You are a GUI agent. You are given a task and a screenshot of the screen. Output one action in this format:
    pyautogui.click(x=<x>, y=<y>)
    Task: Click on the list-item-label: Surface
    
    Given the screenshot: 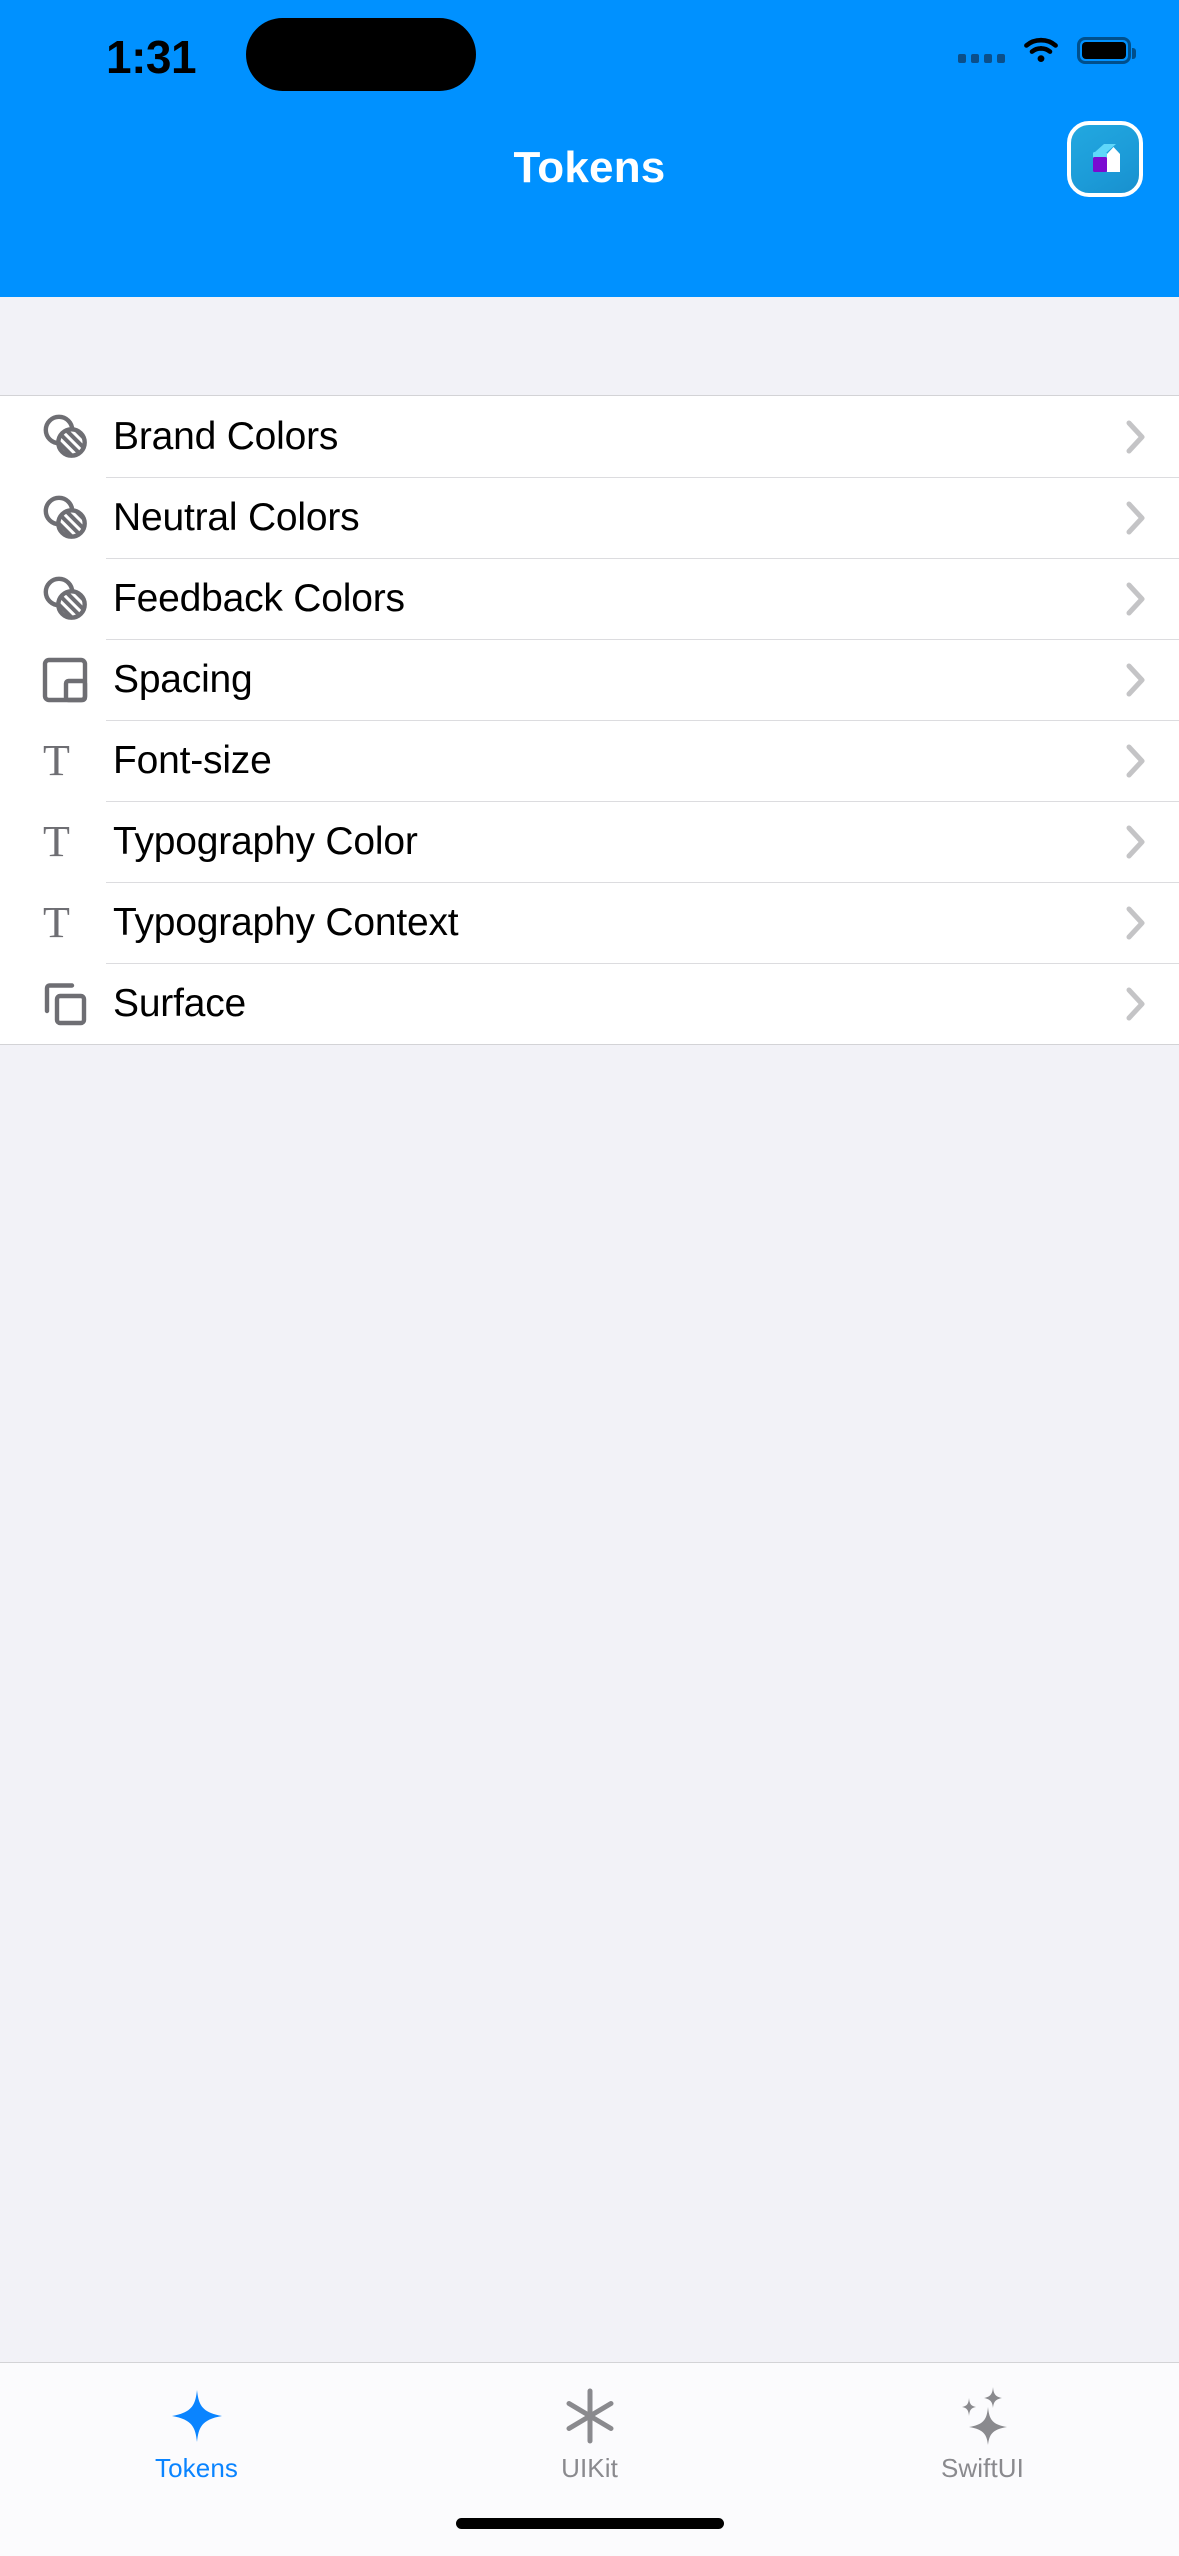 What is the action you would take?
    pyautogui.click(x=180, y=1003)
    